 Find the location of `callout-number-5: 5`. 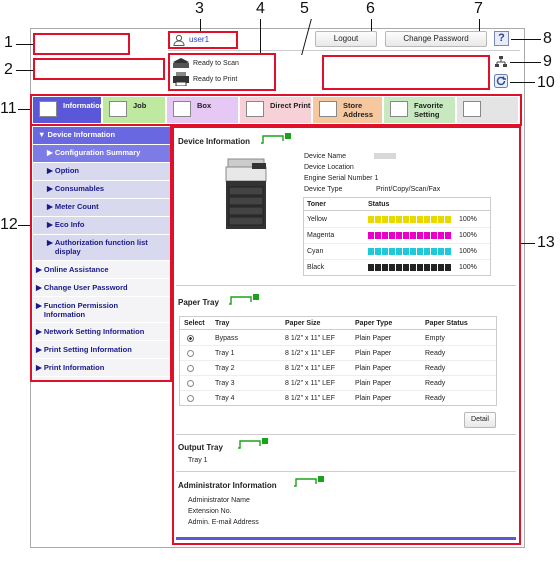

callout-number-5: 5 is located at coordinates (304, 8).